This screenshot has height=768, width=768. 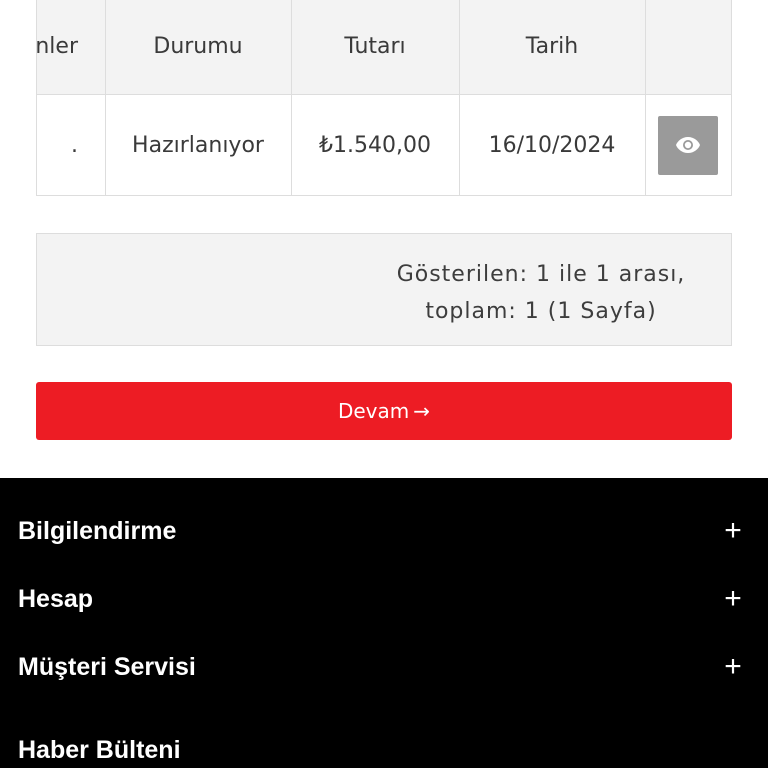 What do you see at coordinates (97, 530) in the screenshot?
I see `footer-section-label: Bilgilendirme` at bounding box center [97, 530].